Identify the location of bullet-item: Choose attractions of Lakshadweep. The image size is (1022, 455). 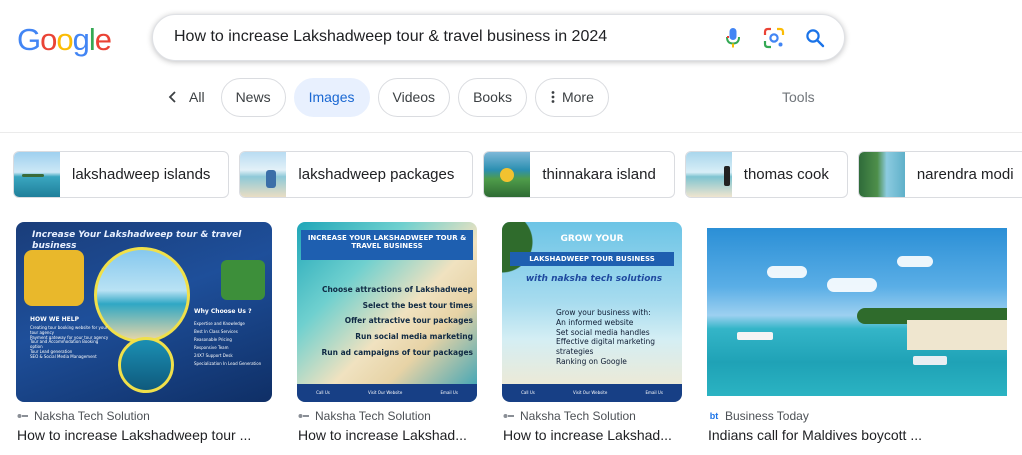
(397, 289).